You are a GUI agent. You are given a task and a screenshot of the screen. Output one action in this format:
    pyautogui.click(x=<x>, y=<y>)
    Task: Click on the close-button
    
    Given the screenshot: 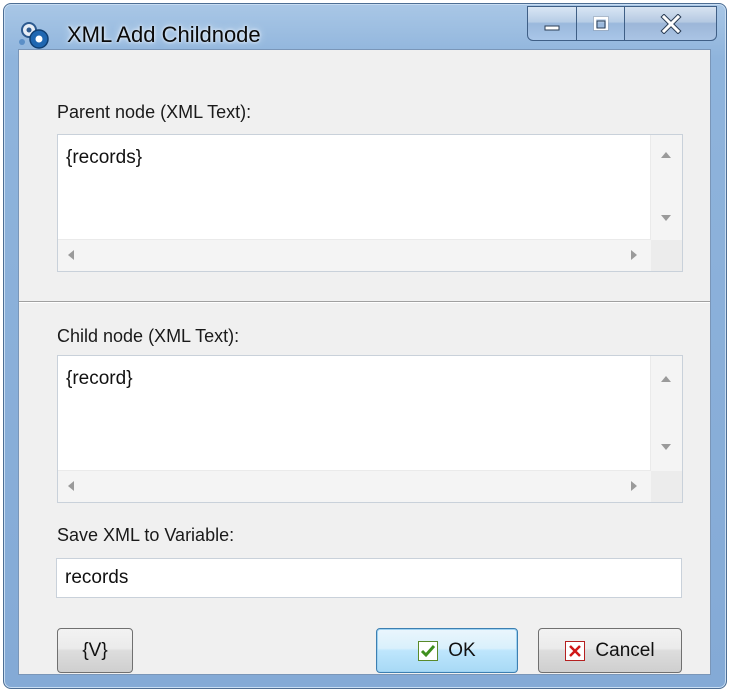 What is the action you would take?
    pyautogui.click(x=671, y=23)
    